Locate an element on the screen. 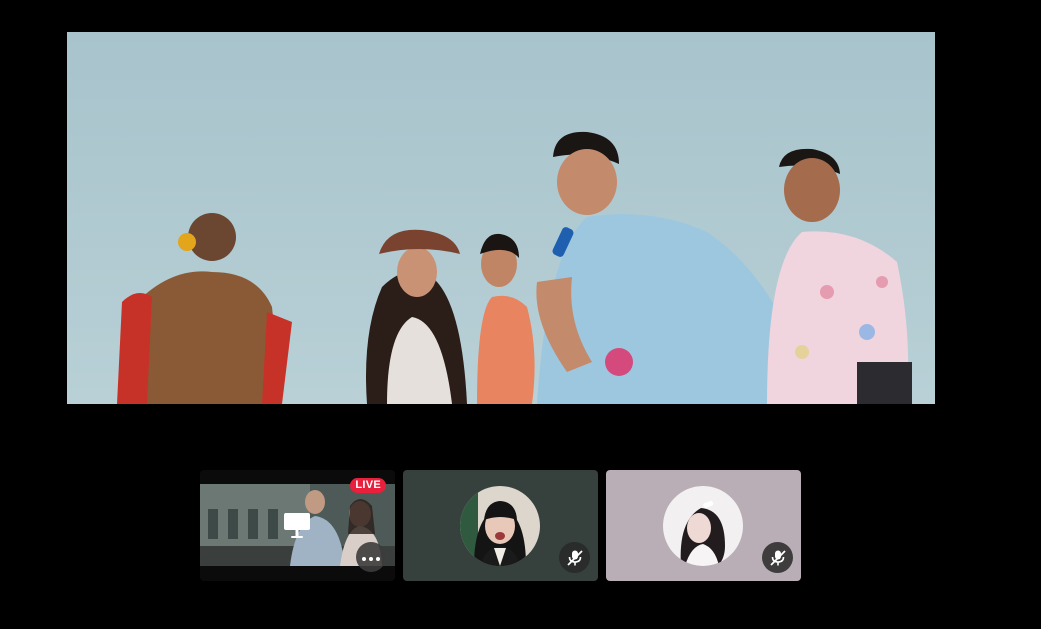 The width and height of the screenshot is (1041, 629). monitor-icon is located at coordinates (297, 526).